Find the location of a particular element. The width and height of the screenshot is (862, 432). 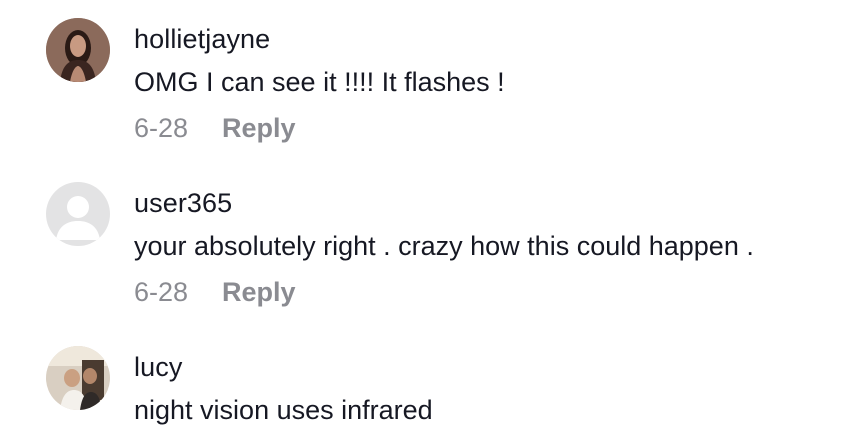

comment-username: user365 is located at coordinates (183, 203).